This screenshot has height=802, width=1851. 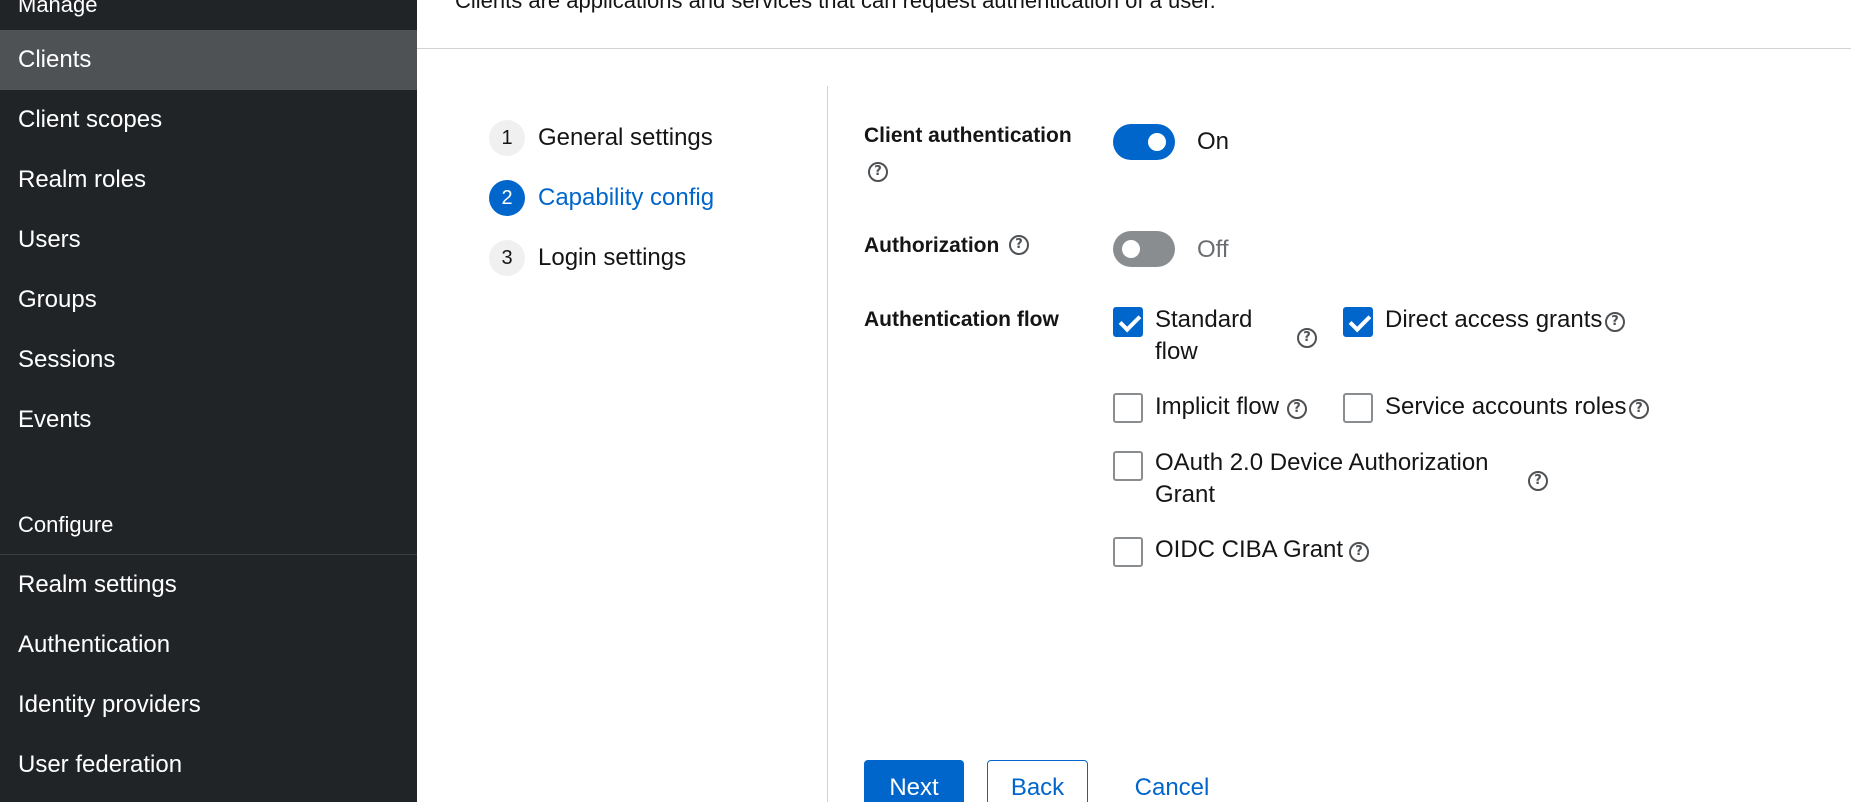 I want to click on oidc-ciba-grant-label: OIDC CIBA Grant, so click(x=1249, y=549).